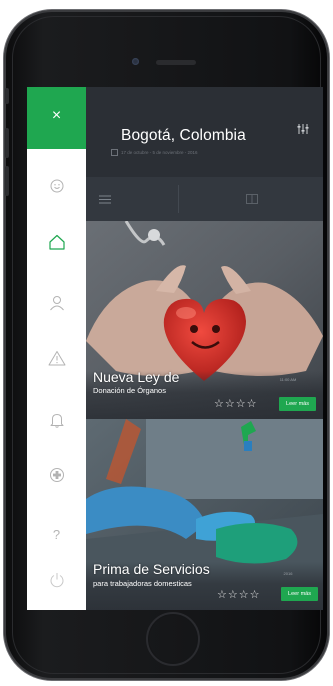 The image size is (333, 686). I want to click on warning-icon, so click(56, 358).